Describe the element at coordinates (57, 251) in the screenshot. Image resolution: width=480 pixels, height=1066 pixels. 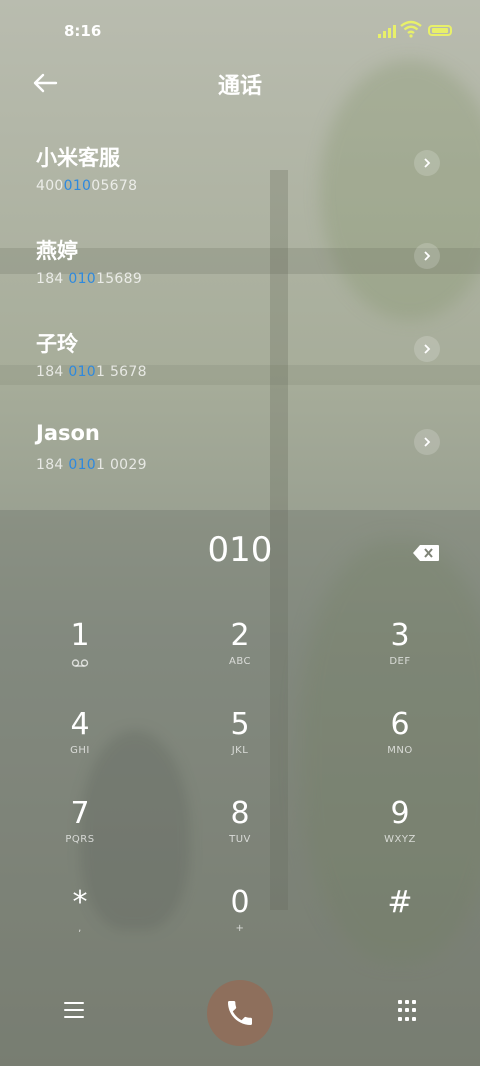
I see `contact-name: 燕婷` at that location.